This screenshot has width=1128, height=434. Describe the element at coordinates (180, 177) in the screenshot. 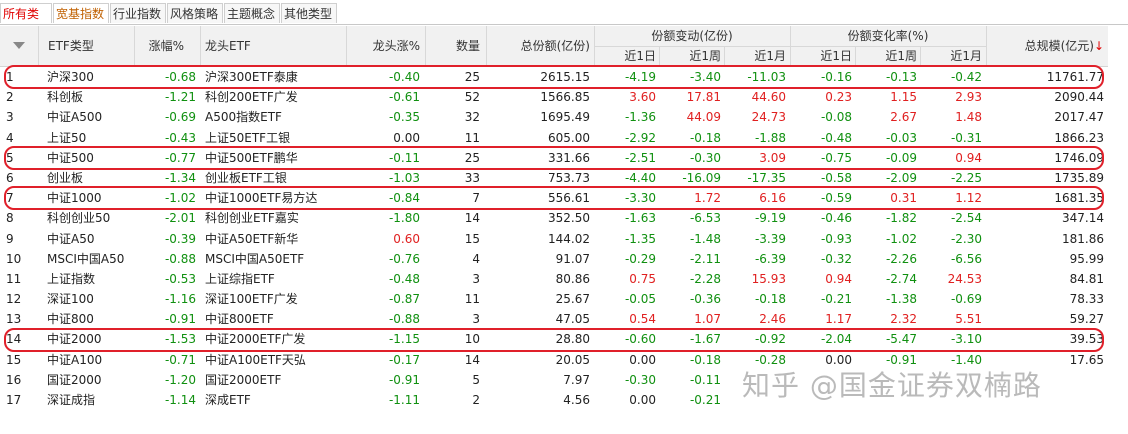

I see `change-pct-cell: -1.34` at that location.